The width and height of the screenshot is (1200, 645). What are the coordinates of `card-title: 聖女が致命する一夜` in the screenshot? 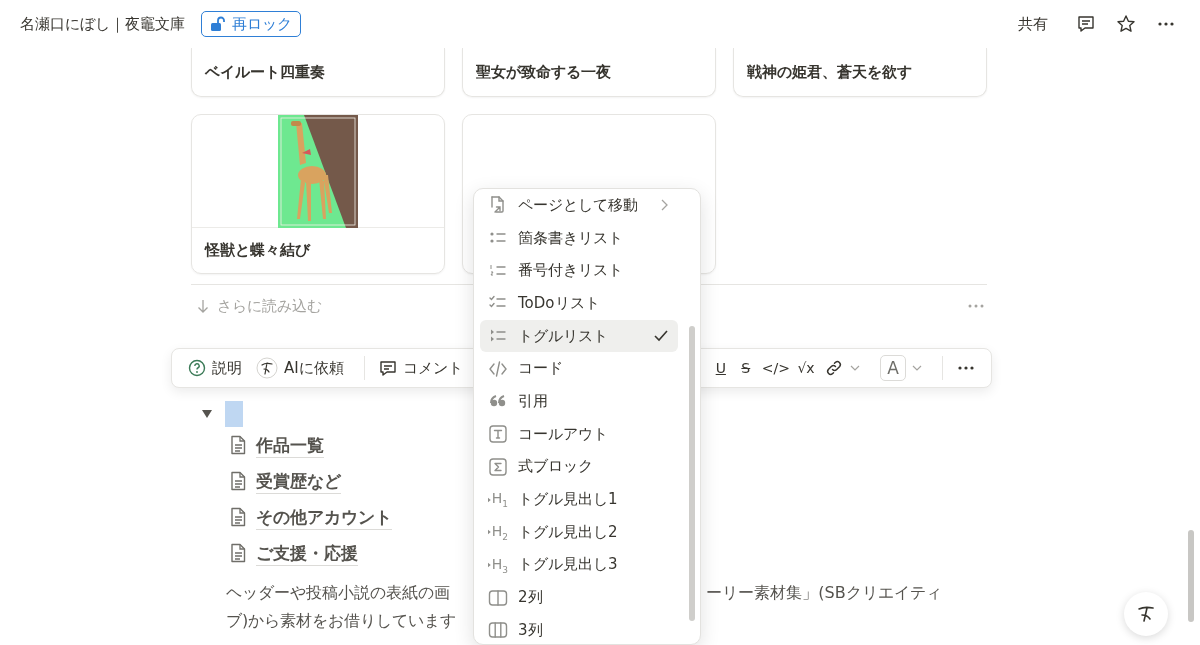 It's located at (544, 72).